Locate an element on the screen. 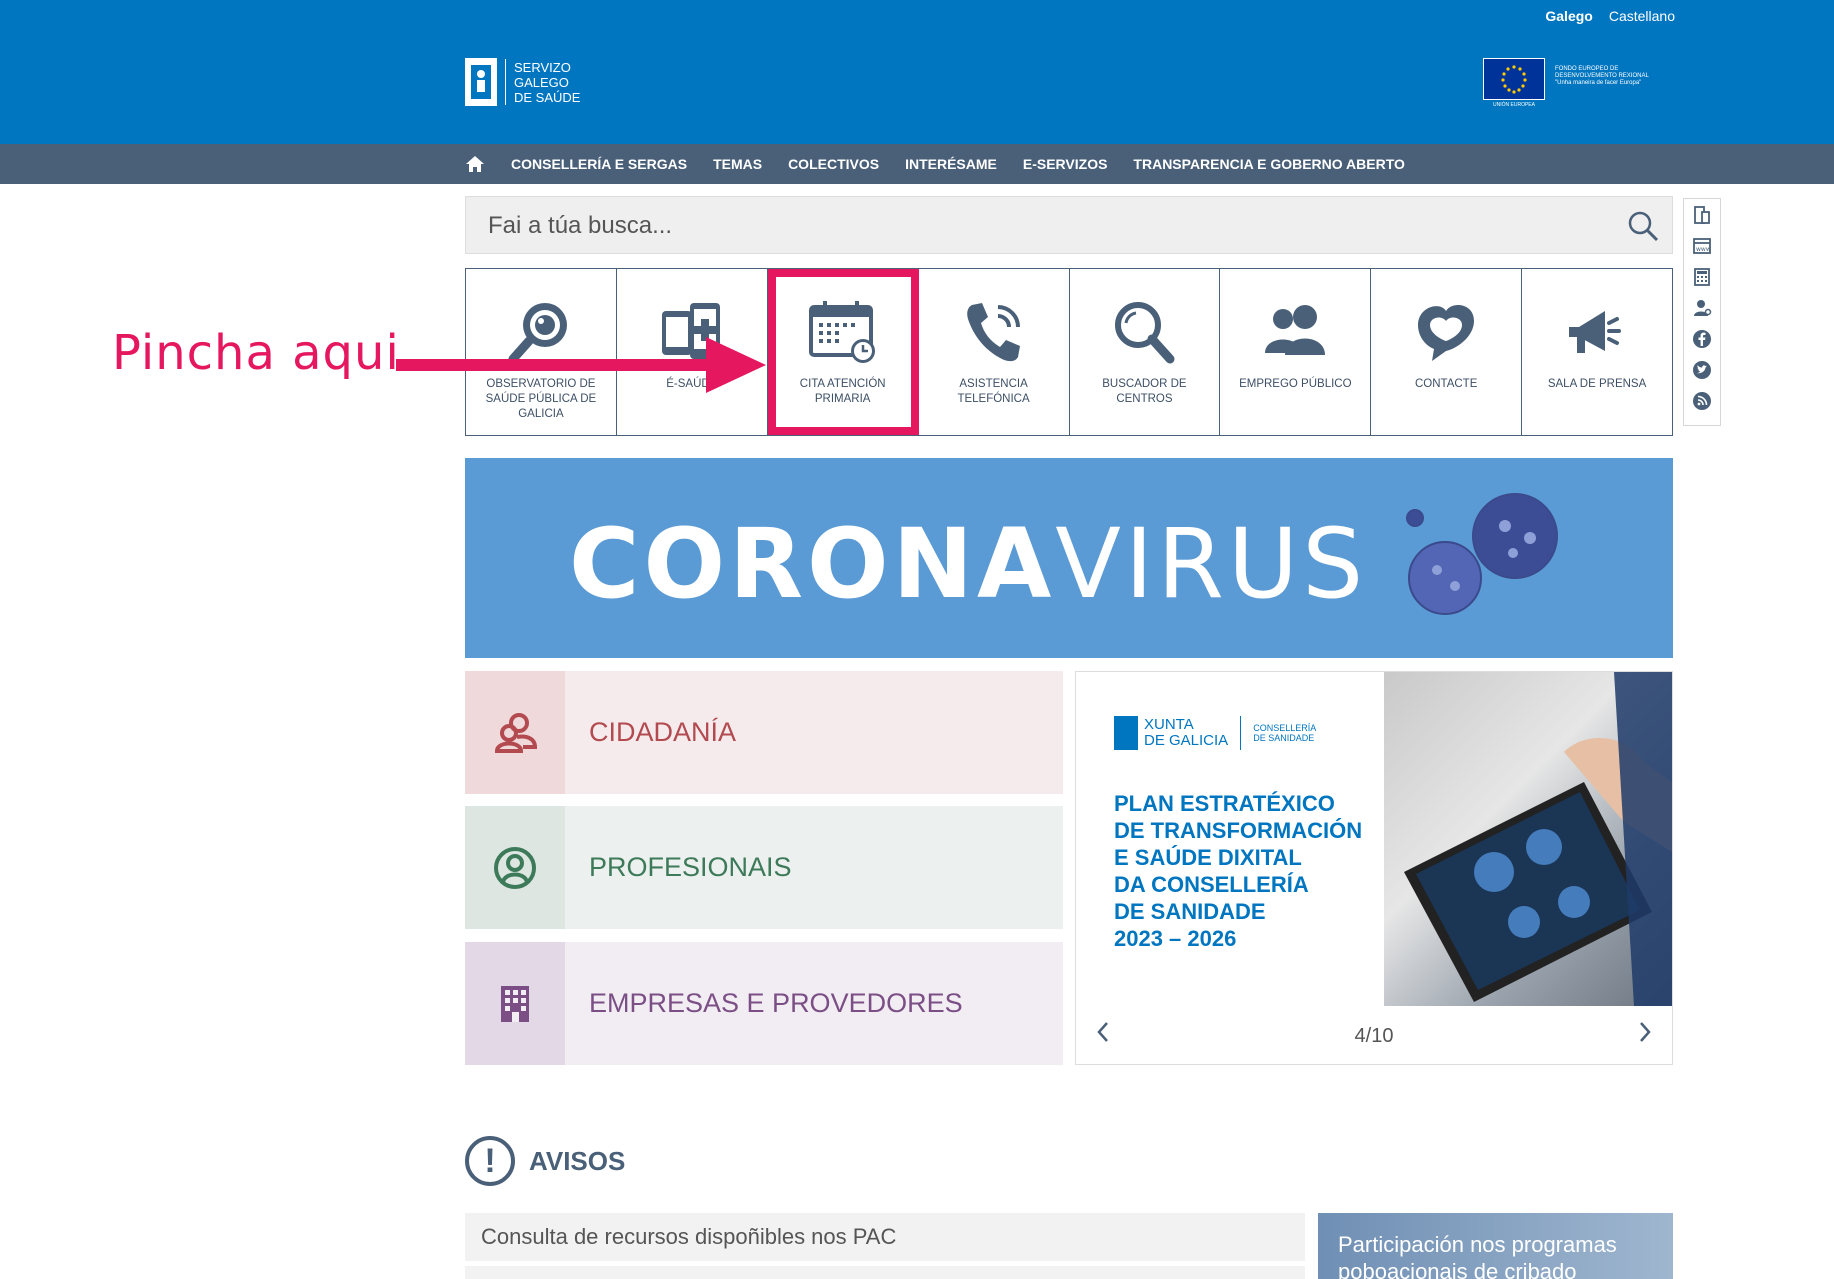  aviso-item is located at coordinates (885, 1272).